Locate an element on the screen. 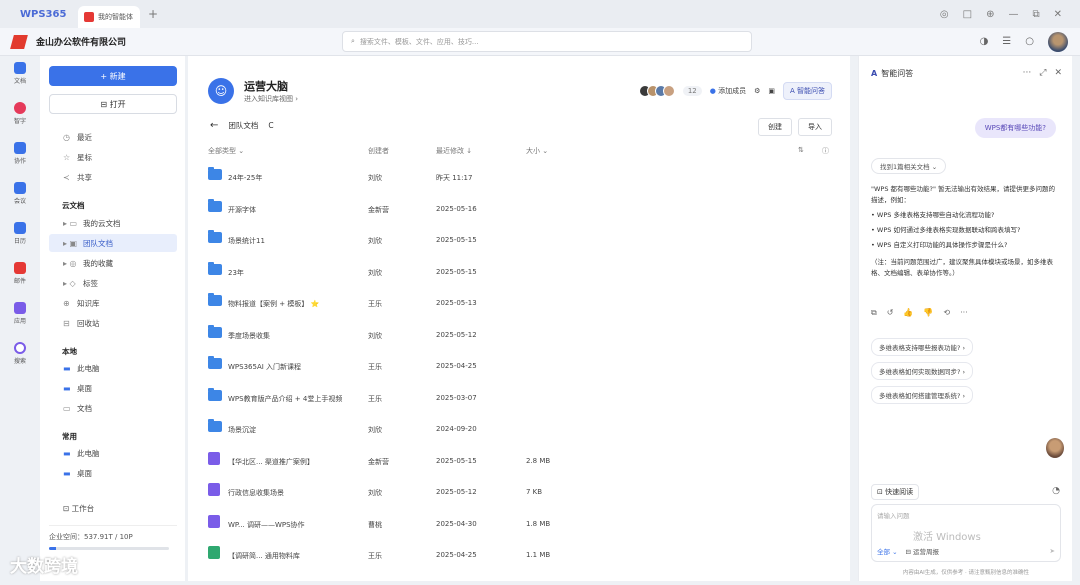  tab-label: 我的智能体 is located at coordinates (115, 17).